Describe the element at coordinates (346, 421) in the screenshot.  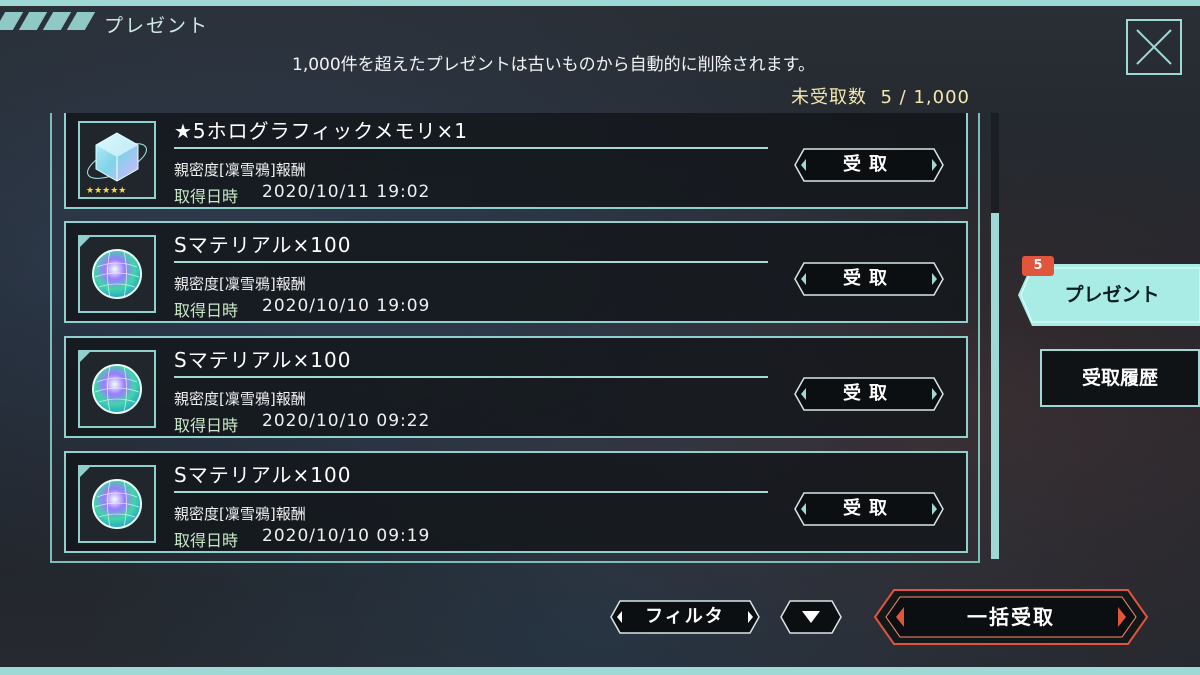
I see `item-date: 2020/10/10 09:22` at that location.